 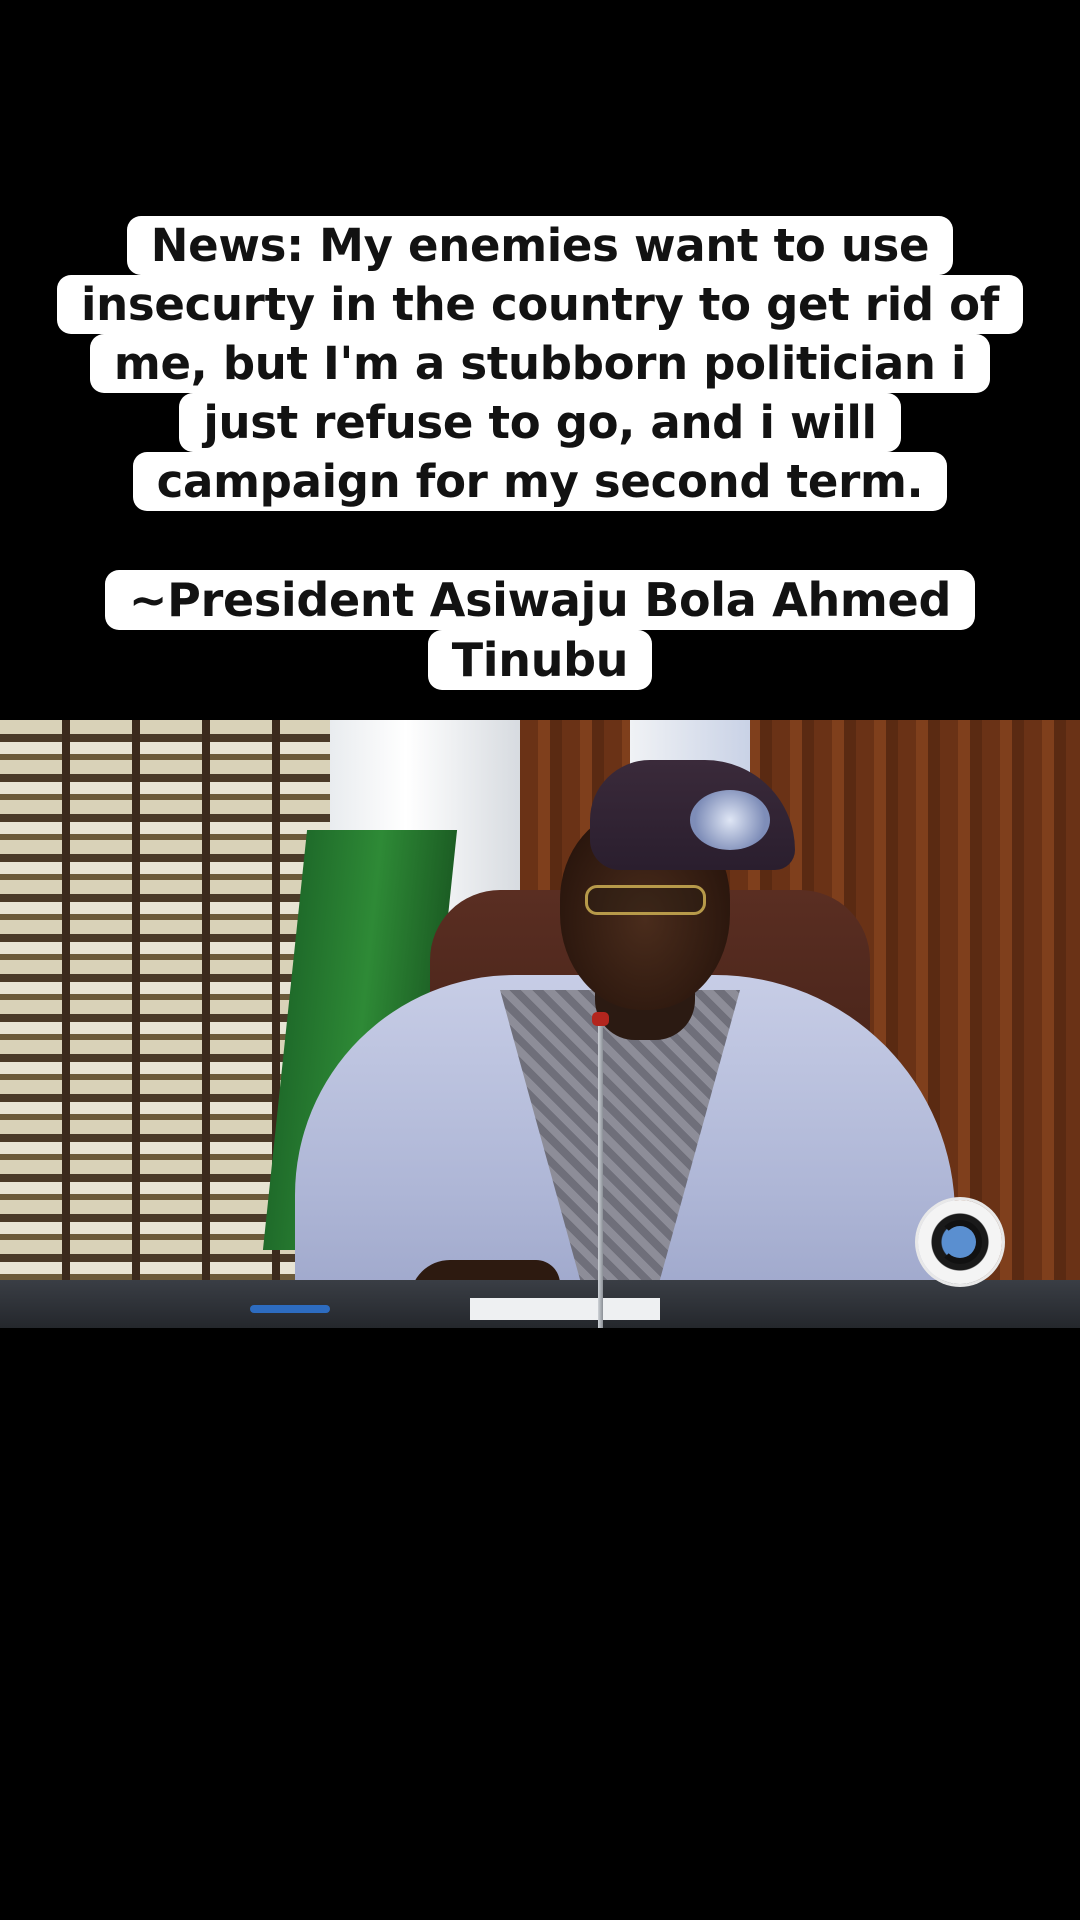 What do you see at coordinates (290, 1309) in the screenshot?
I see `desk-pen` at bounding box center [290, 1309].